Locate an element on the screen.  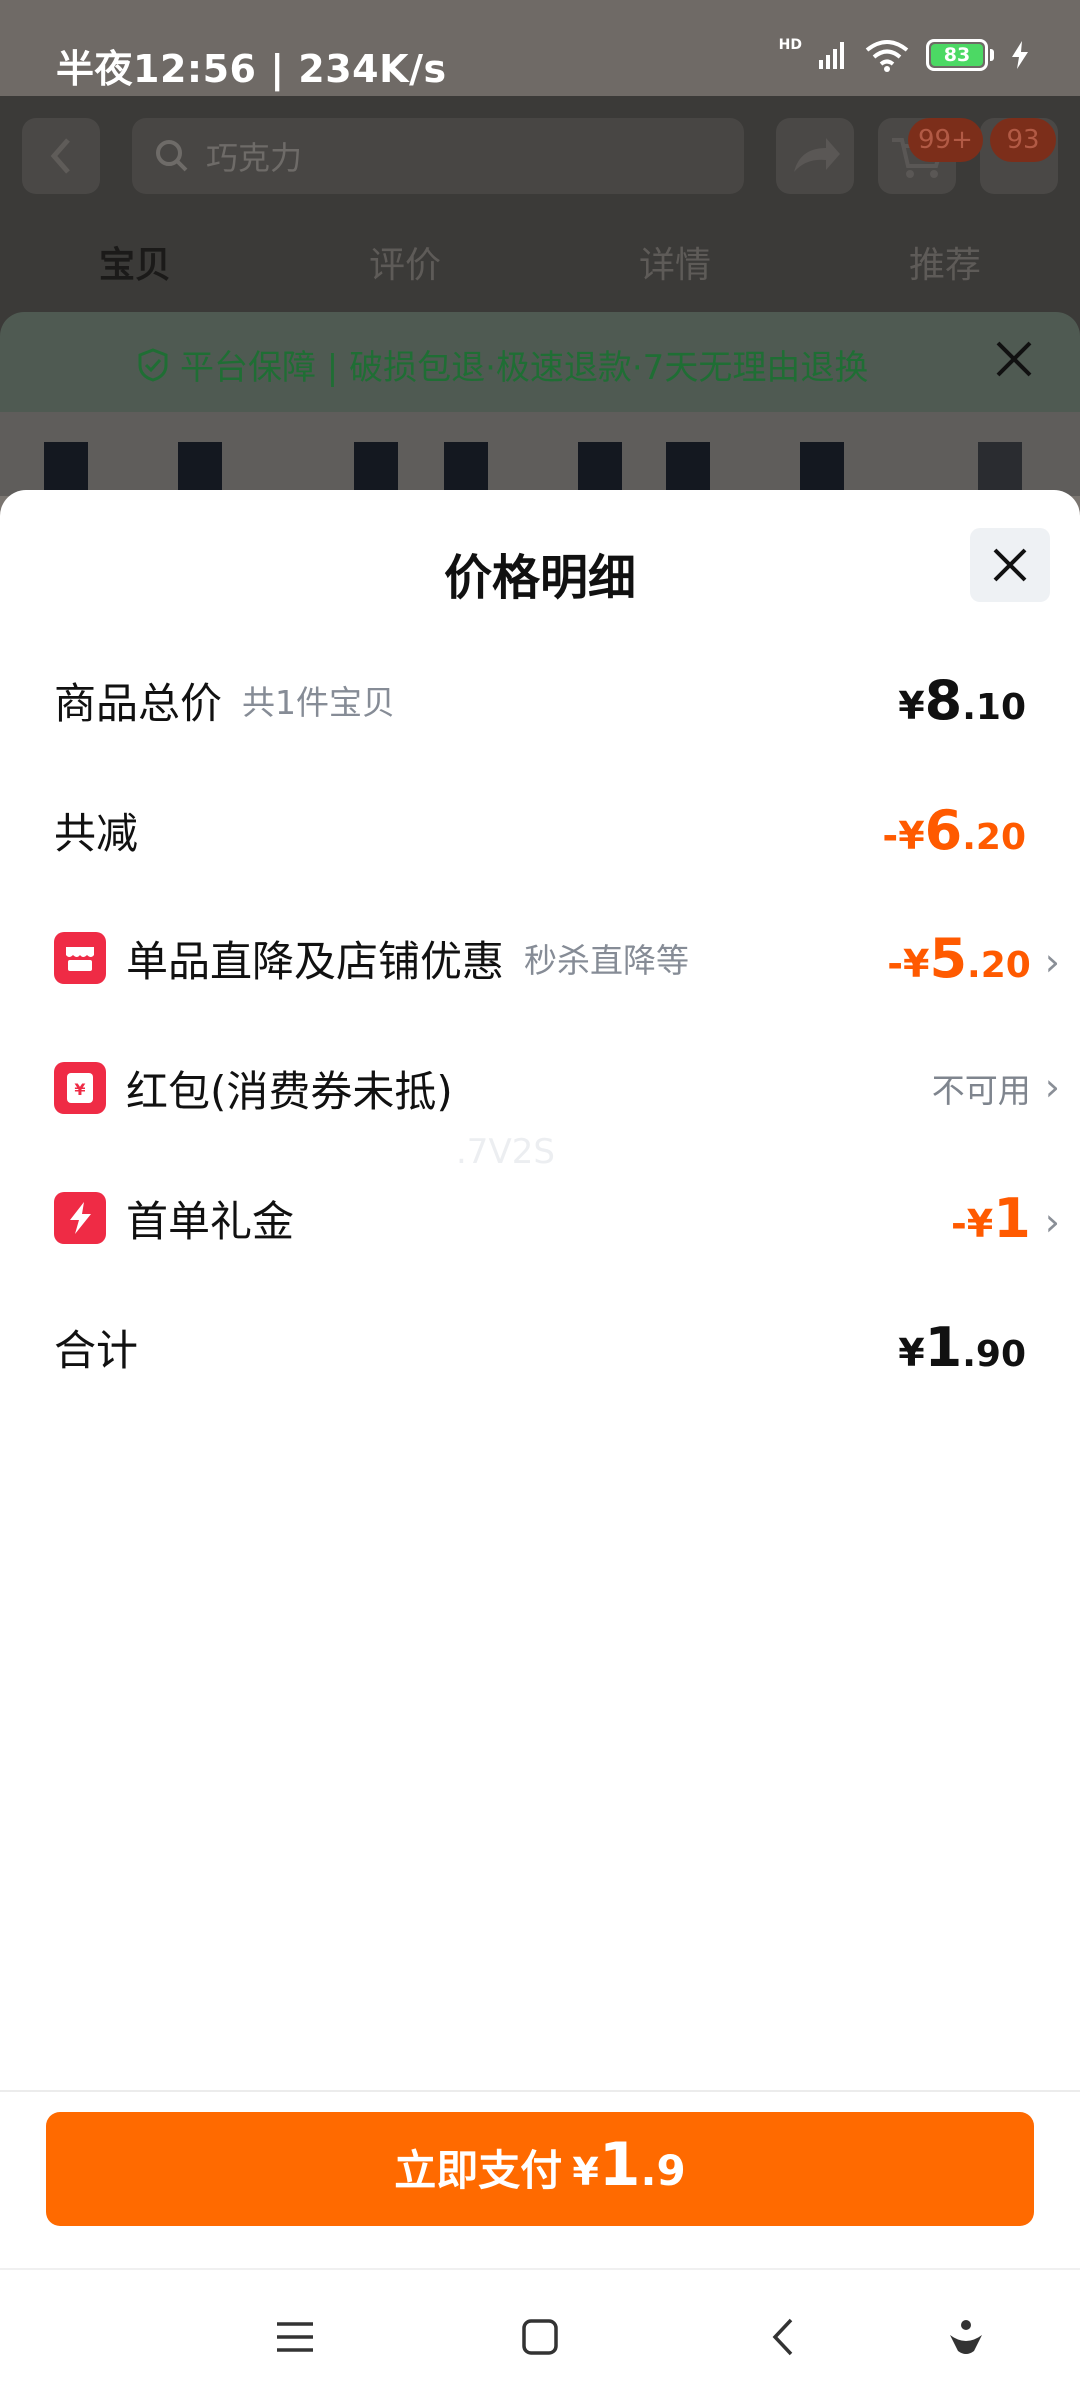
search-bar: 巧克力 is located at coordinates (438, 156).